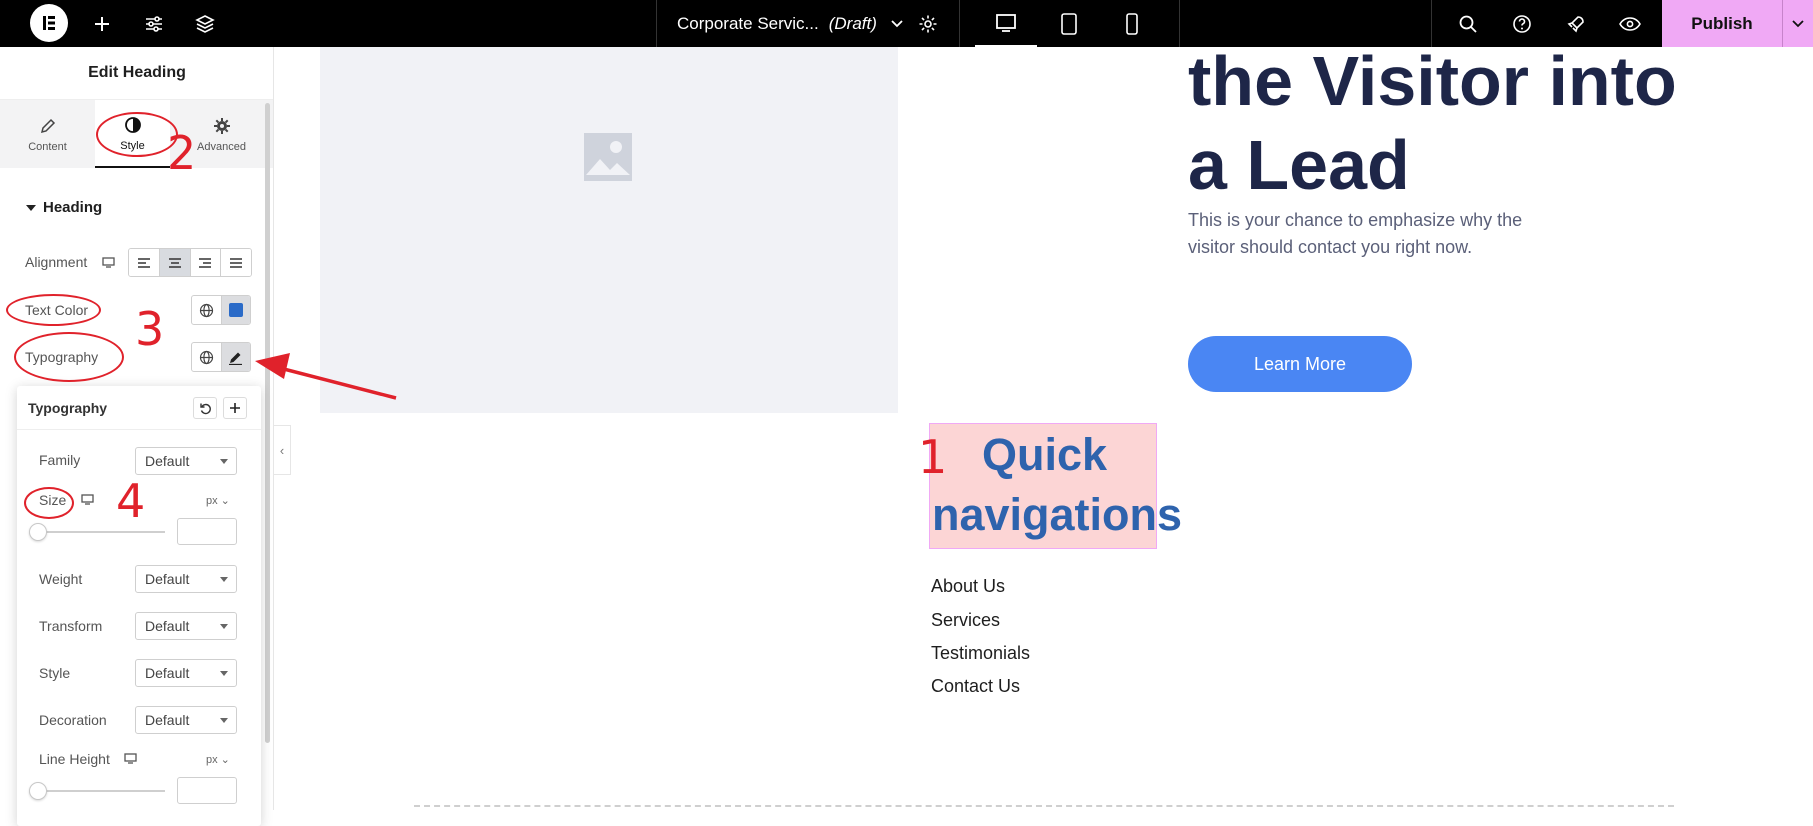 Image resolution: width=1813 pixels, height=826 pixels. What do you see at coordinates (1044, 807) in the screenshot?
I see `empty-section-dropzone` at bounding box center [1044, 807].